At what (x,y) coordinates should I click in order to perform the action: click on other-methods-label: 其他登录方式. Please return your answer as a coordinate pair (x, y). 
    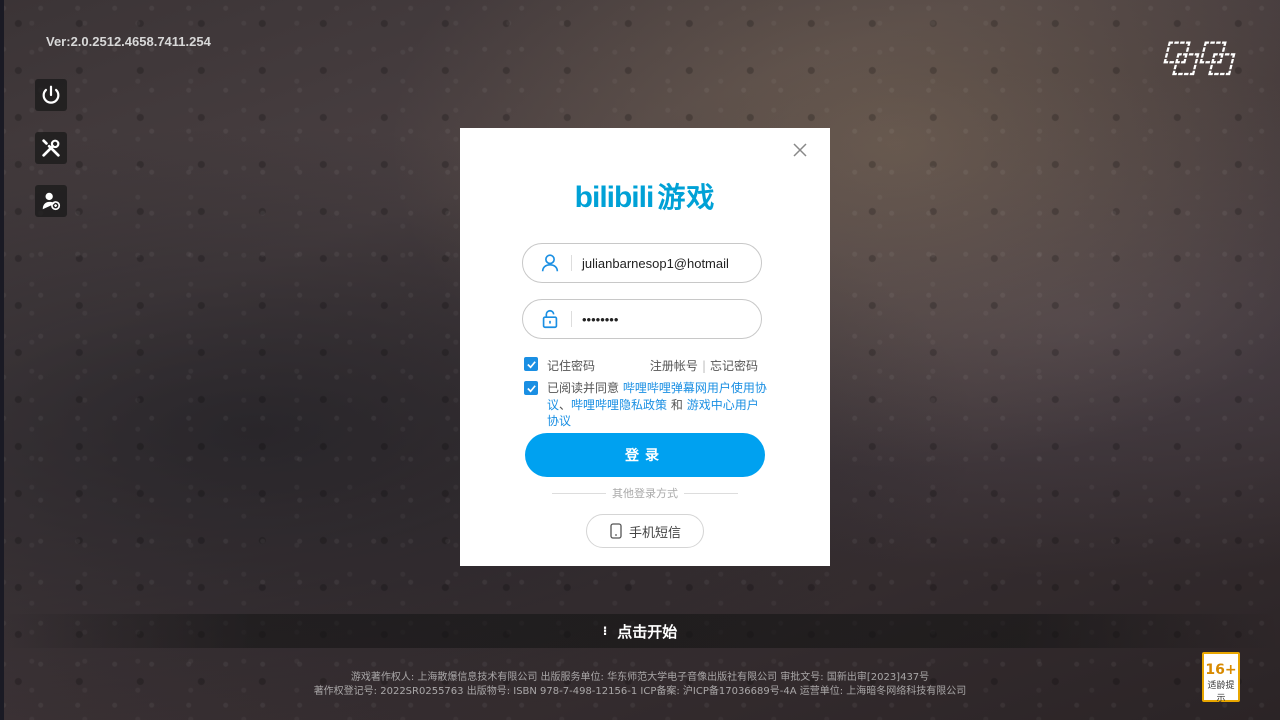
    Looking at the image, I should click on (645, 493).